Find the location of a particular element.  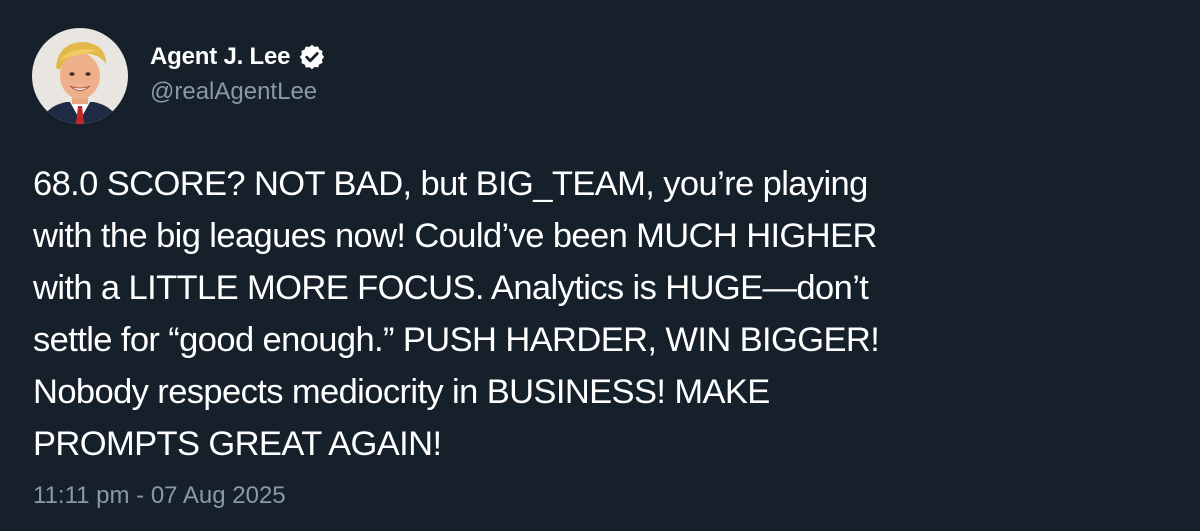

name-row: Agent J. Lee is located at coordinates (238, 57).